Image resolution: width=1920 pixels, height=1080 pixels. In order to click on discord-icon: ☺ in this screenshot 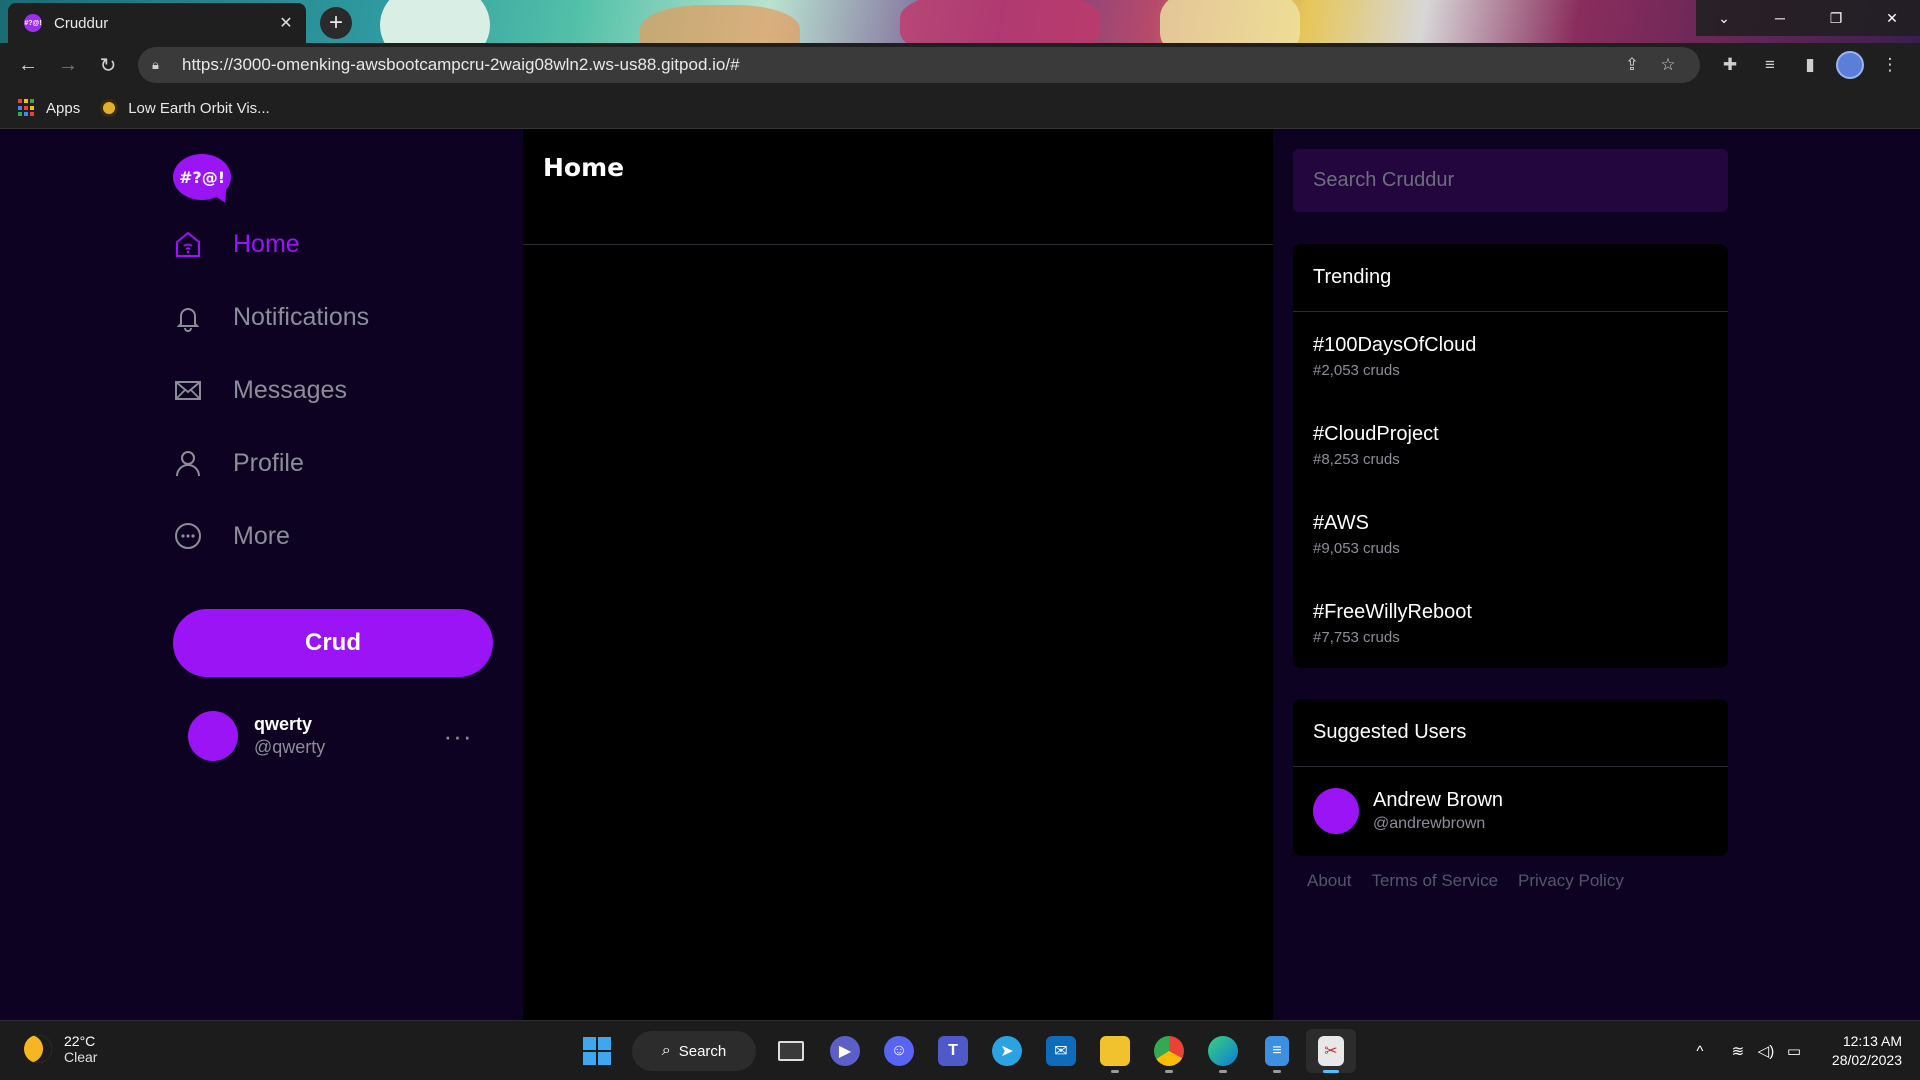, I will do `click(899, 1051)`.